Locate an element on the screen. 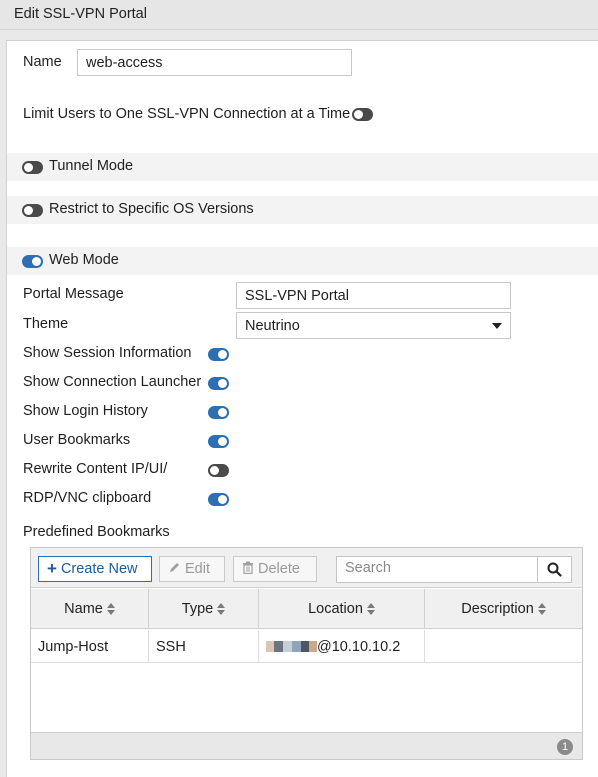  web-mode-label: Web Mode is located at coordinates (84, 260).